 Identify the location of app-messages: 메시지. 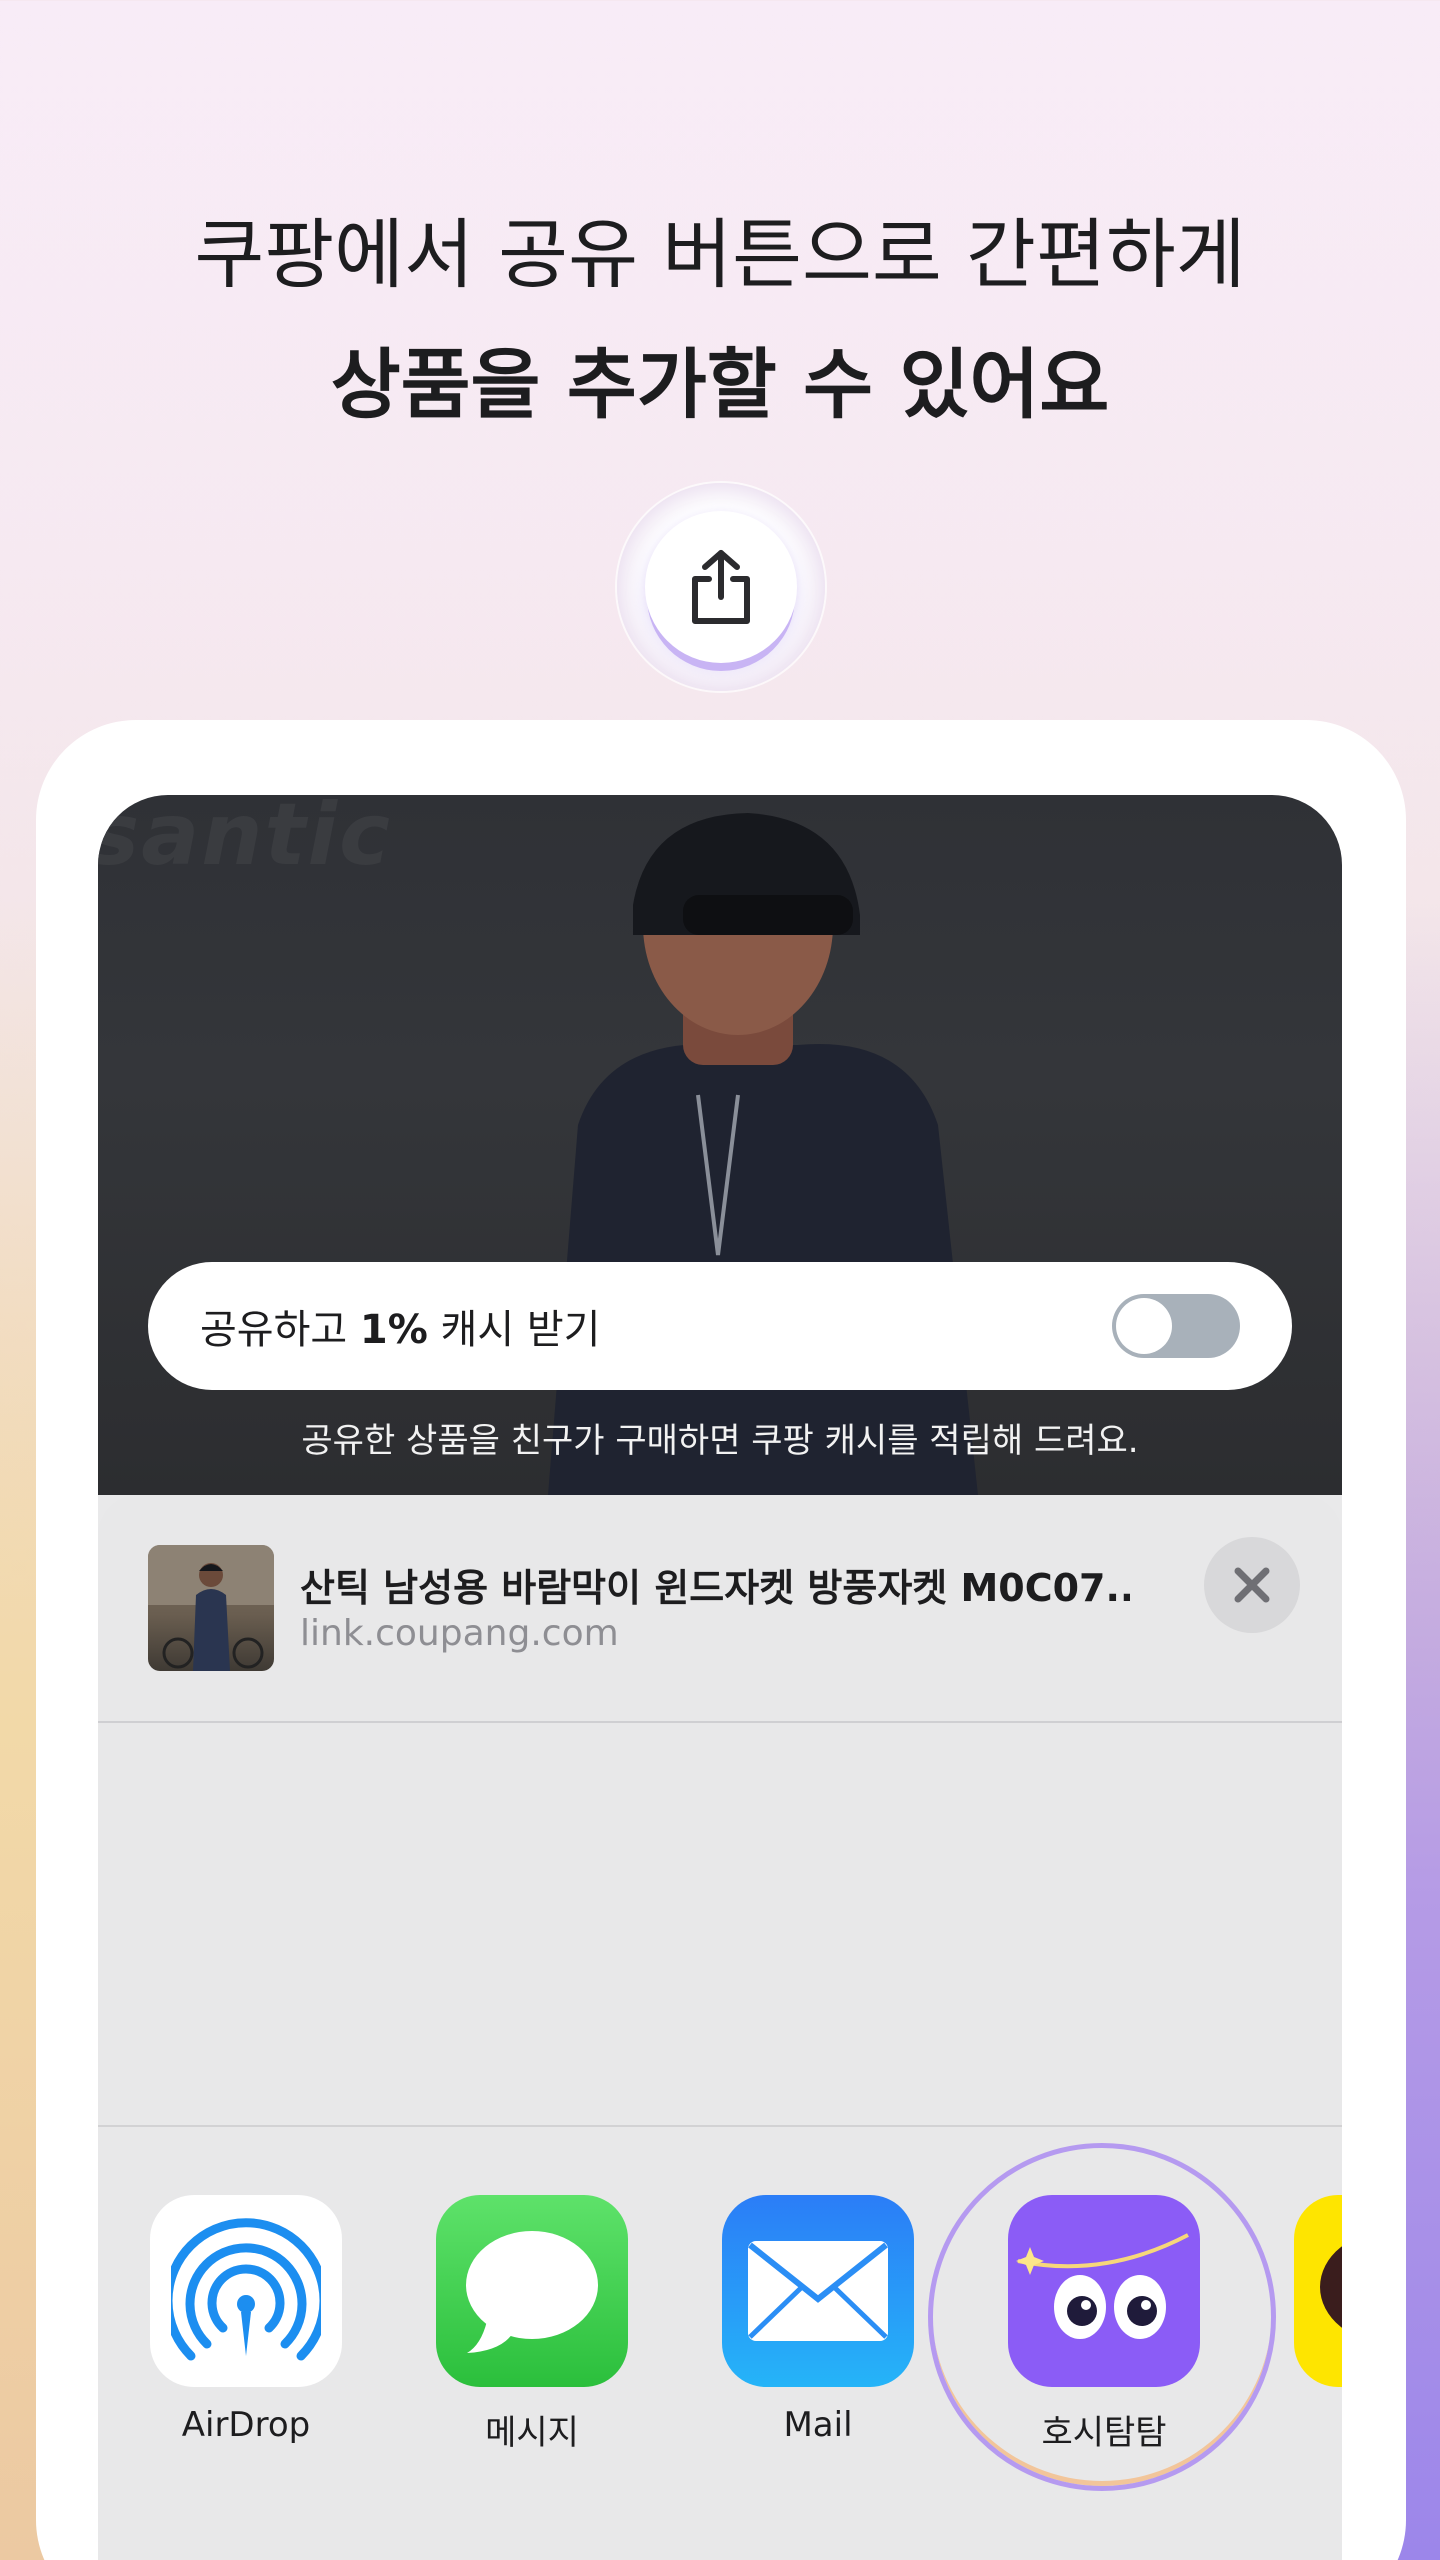
(532, 2324).